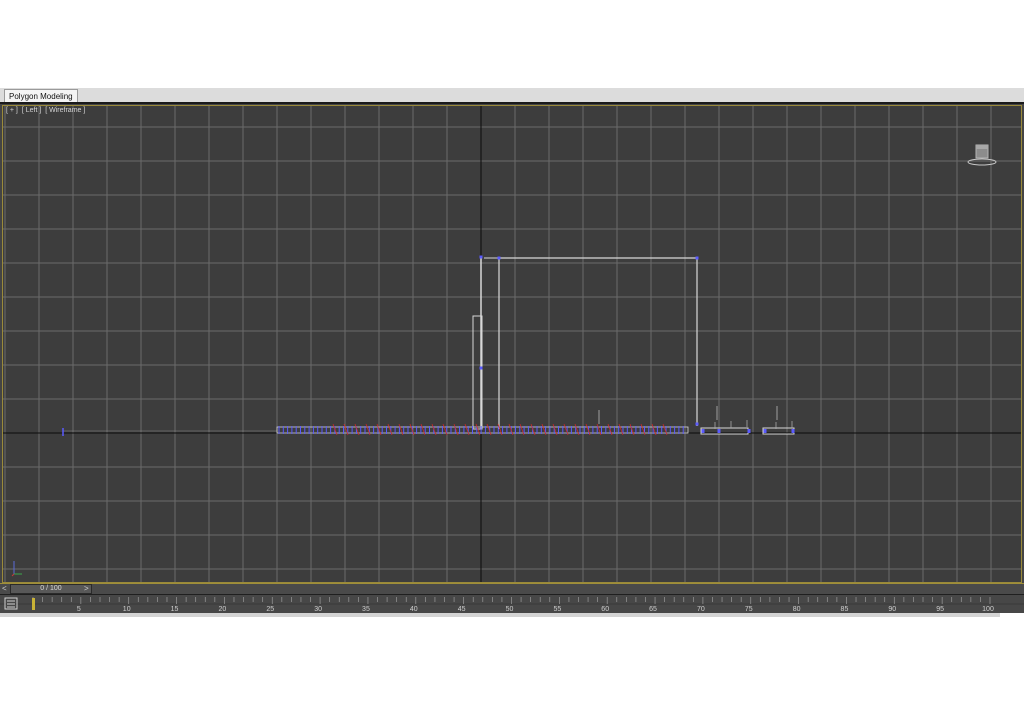  I want to click on track-bar-label: 45, so click(462, 609).